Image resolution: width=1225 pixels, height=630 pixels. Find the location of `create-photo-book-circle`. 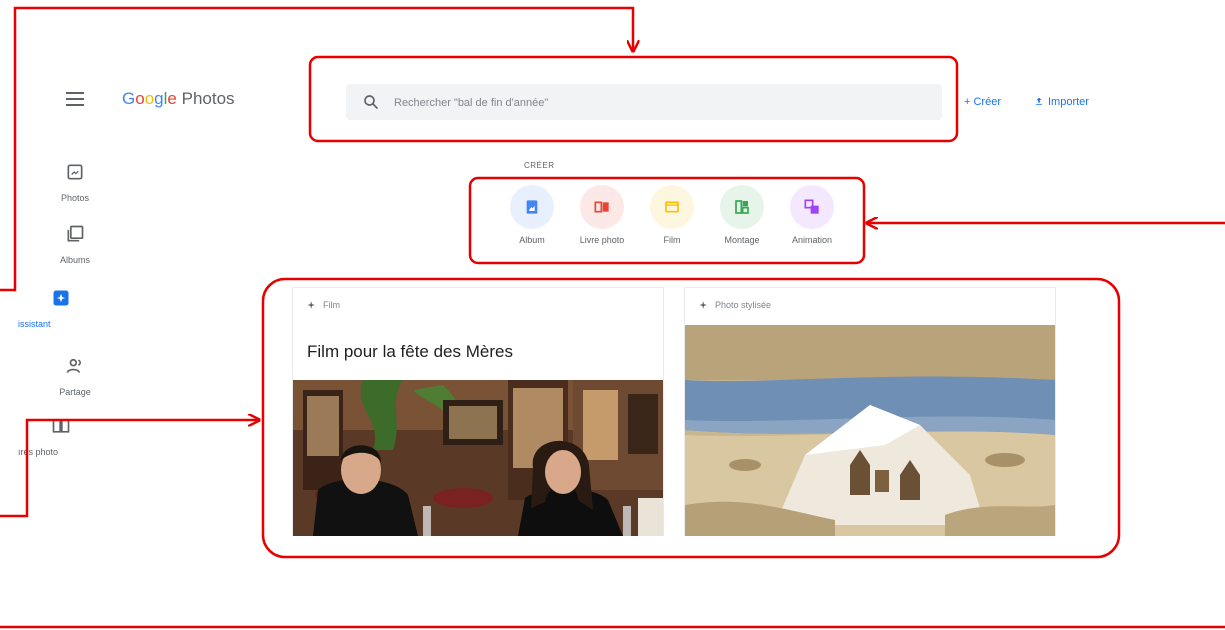

create-photo-book-circle is located at coordinates (602, 207).